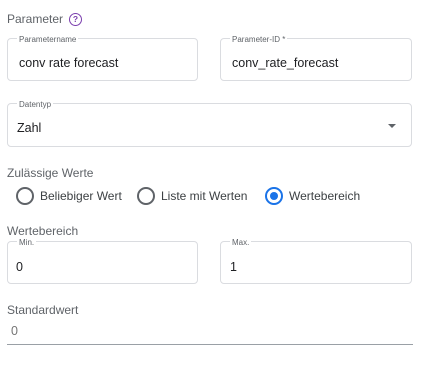 The image size is (431, 367). I want to click on radio-value-list: Liste mit Werten, so click(192, 196).